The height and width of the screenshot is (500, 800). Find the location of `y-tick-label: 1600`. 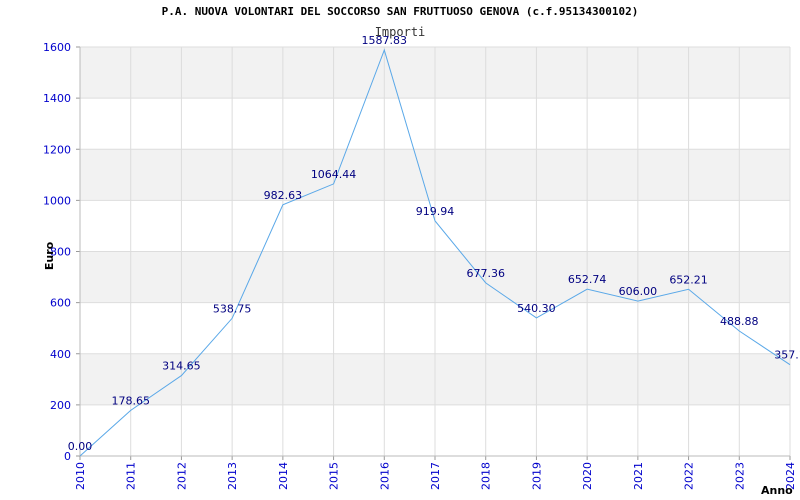

y-tick-label: 1600 is located at coordinates (57, 47).